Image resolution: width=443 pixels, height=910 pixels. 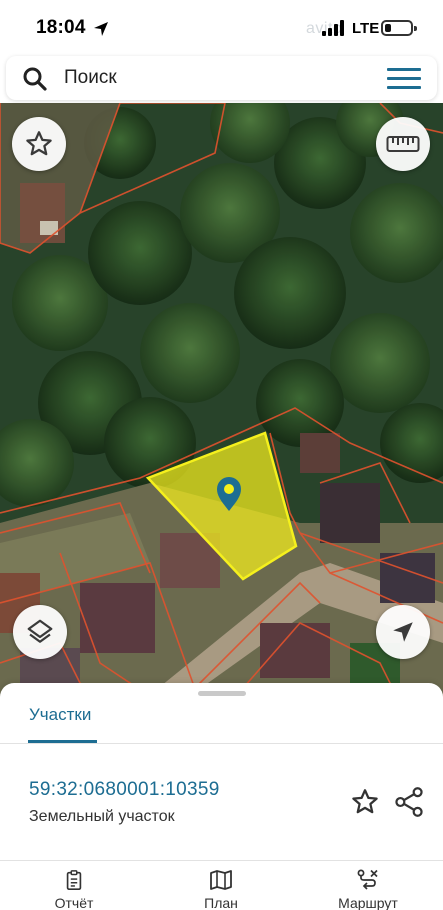 What do you see at coordinates (409, 802) in the screenshot?
I see `share-icon` at bounding box center [409, 802].